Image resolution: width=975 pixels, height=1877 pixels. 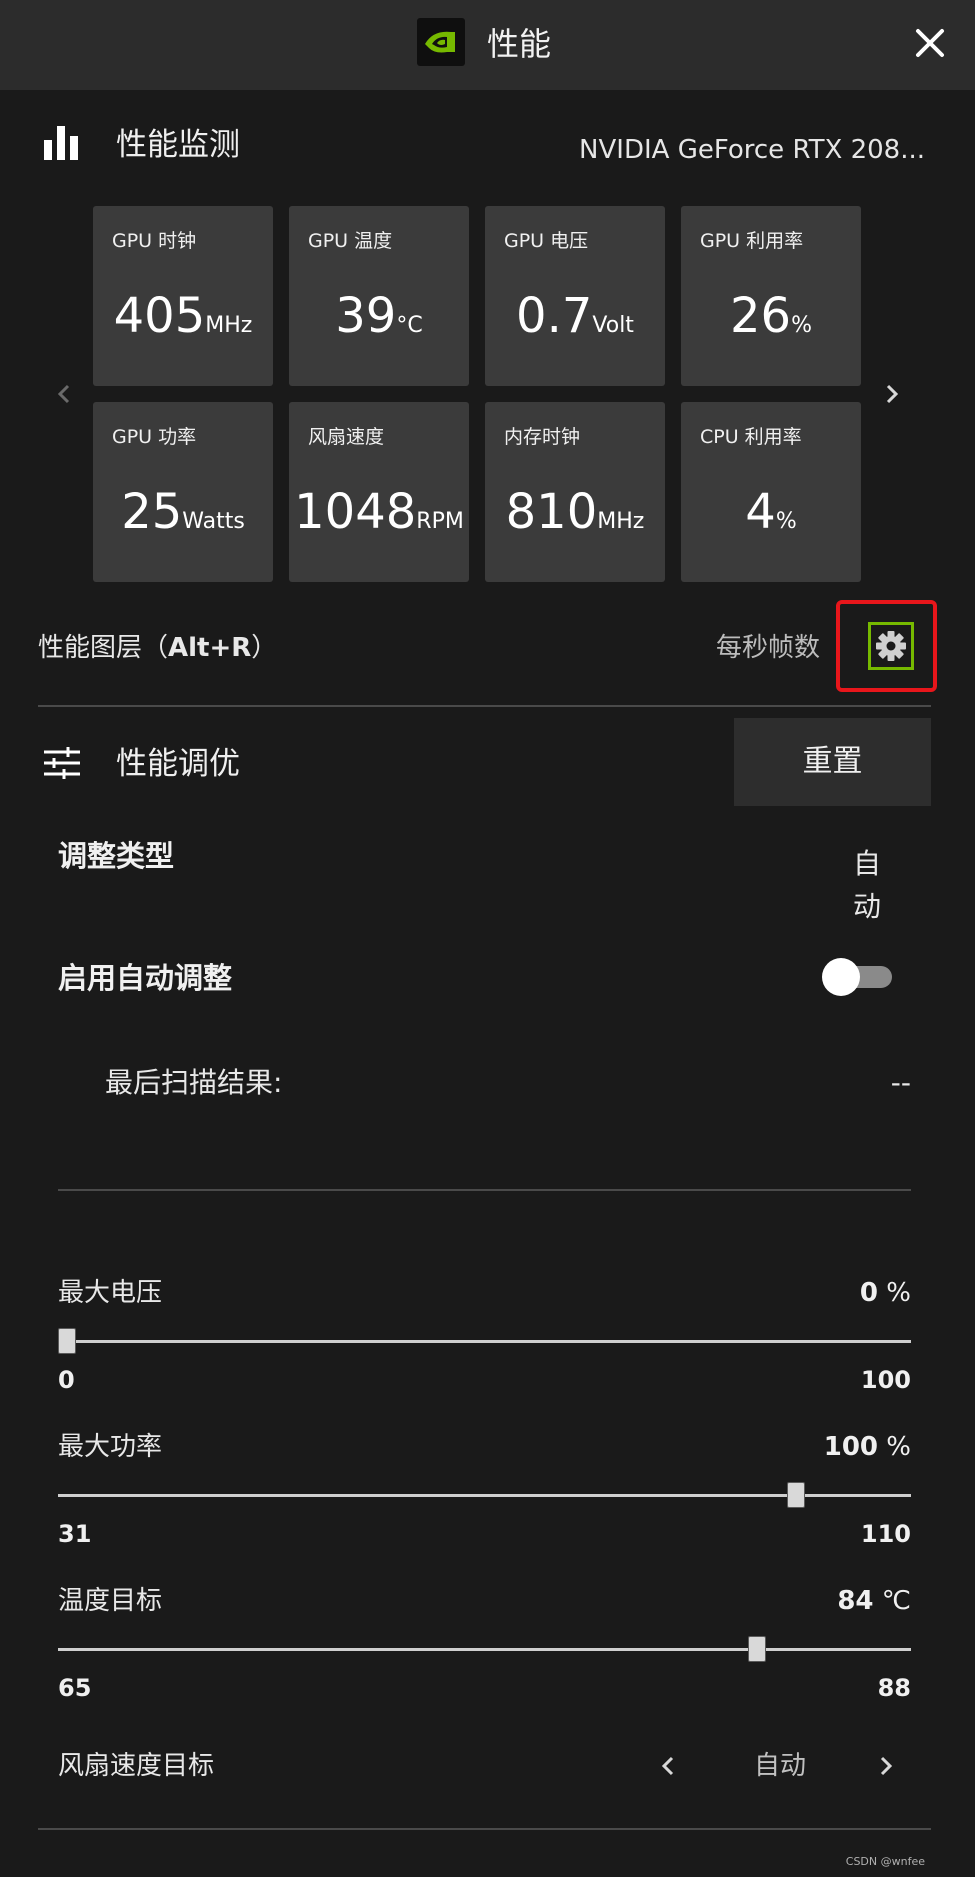 I want to click on fps-label: 每秒帧数, so click(x=768, y=648).